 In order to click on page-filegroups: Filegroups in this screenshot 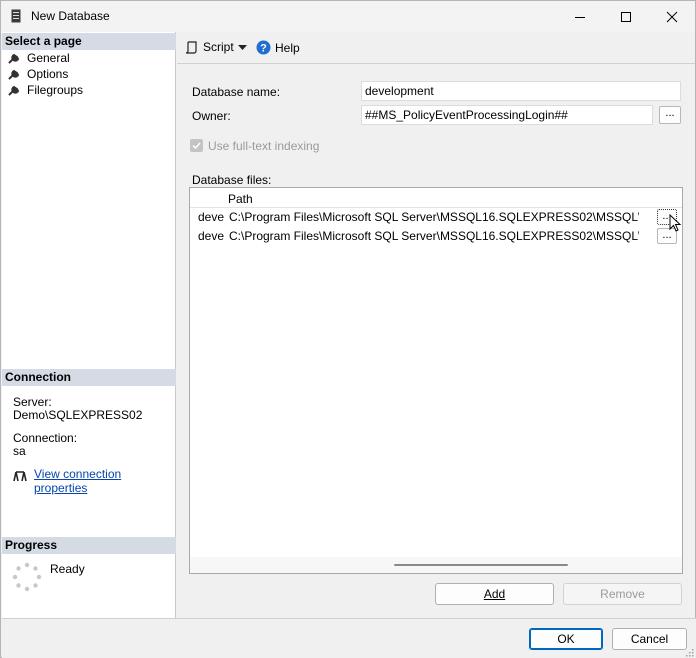, I will do `click(45, 90)`.